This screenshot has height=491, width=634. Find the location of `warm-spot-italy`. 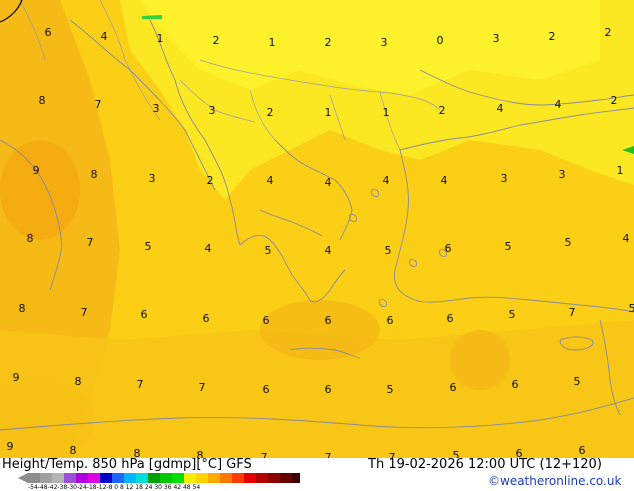

warm-spot-italy is located at coordinates (40, 190).